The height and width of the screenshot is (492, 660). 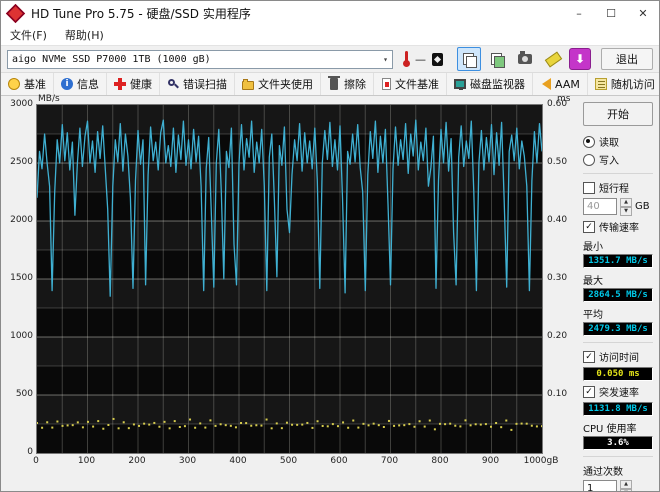 What do you see at coordinates (24, 394) in the screenshot?
I see `left-axis-tick: 500` at bounding box center [24, 394].